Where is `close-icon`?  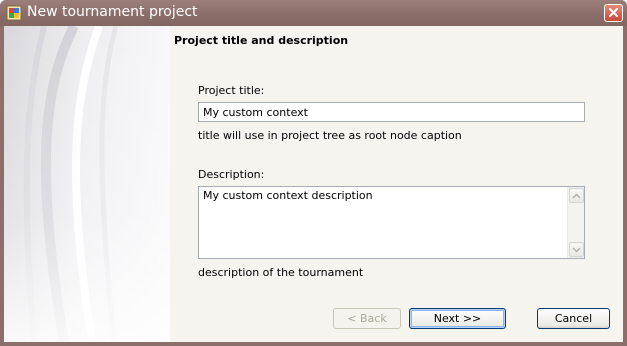 close-icon is located at coordinates (613, 12).